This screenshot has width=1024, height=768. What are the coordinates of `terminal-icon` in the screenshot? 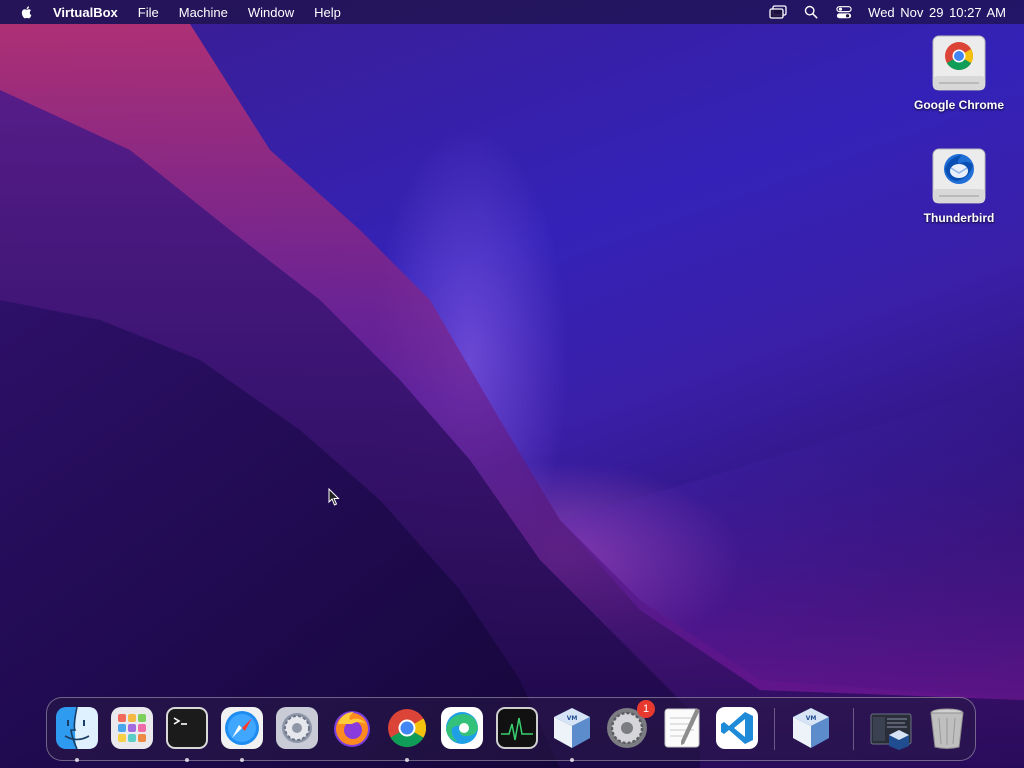 It's located at (187, 728).